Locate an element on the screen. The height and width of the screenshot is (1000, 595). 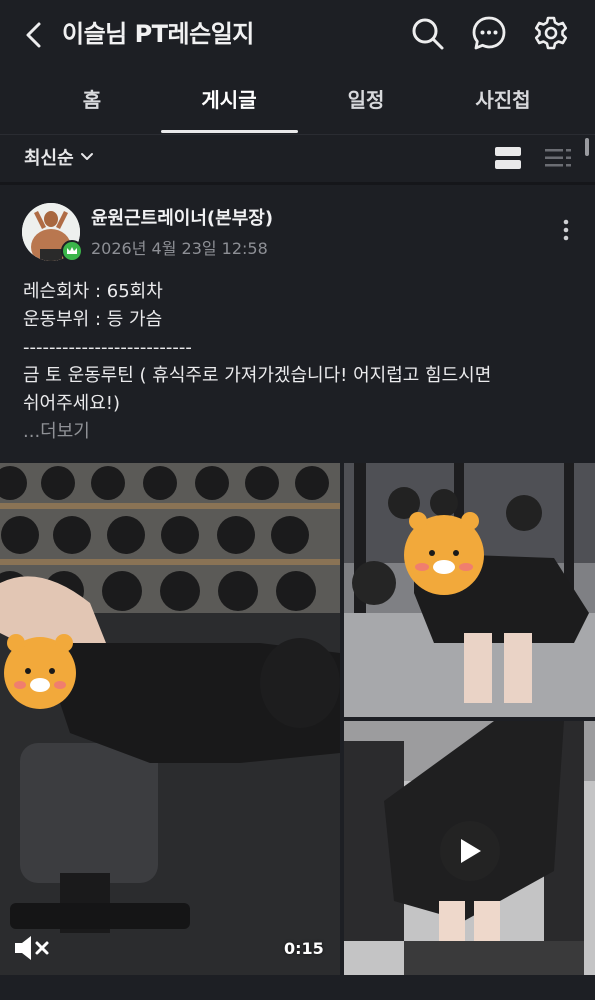
crown-icon is located at coordinates (72, 250).